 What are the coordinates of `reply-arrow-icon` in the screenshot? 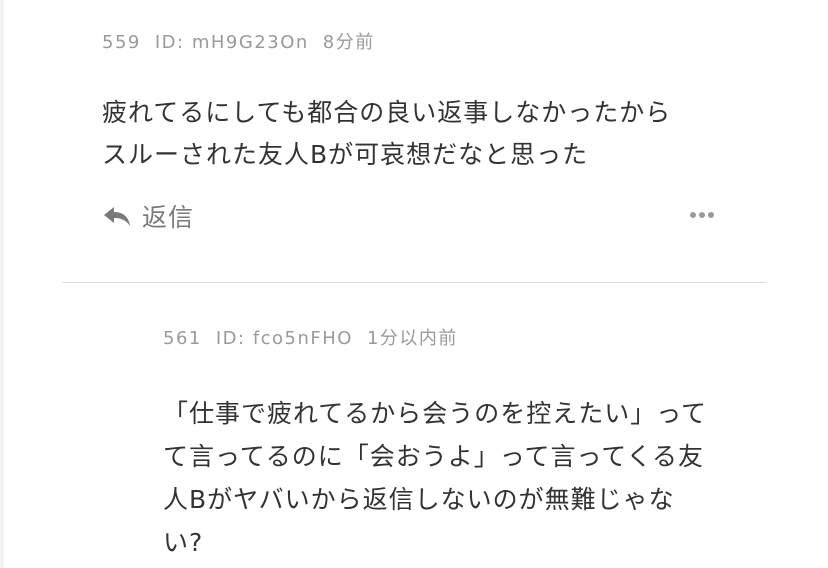 It's located at (117, 216).